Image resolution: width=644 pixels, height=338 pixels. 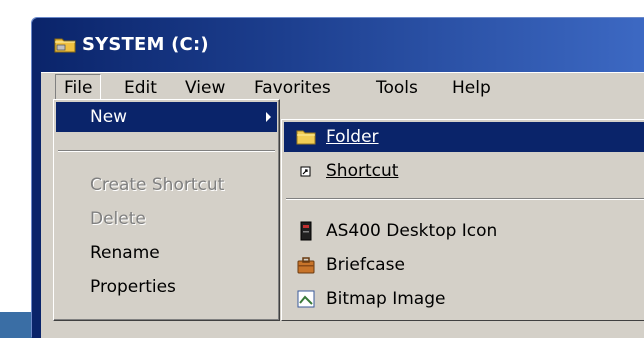 What do you see at coordinates (306, 265) in the screenshot?
I see `briefcase-icon` at bounding box center [306, 265].